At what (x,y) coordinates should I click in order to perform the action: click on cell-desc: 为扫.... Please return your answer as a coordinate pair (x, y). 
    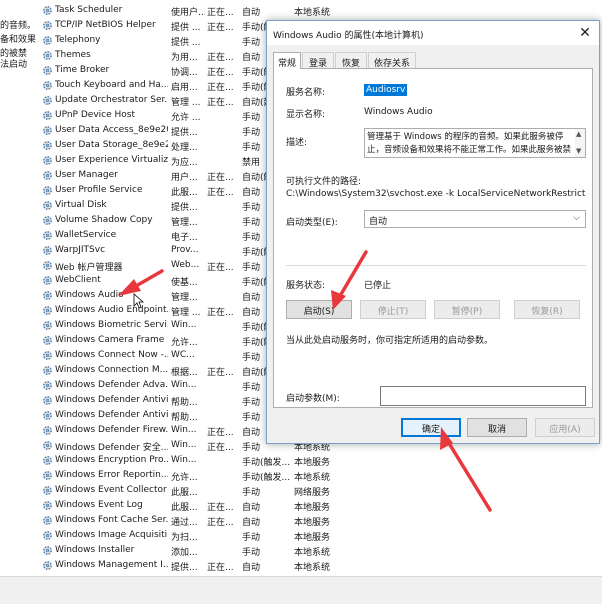
    Looking at the image, I should click on (184, 538).